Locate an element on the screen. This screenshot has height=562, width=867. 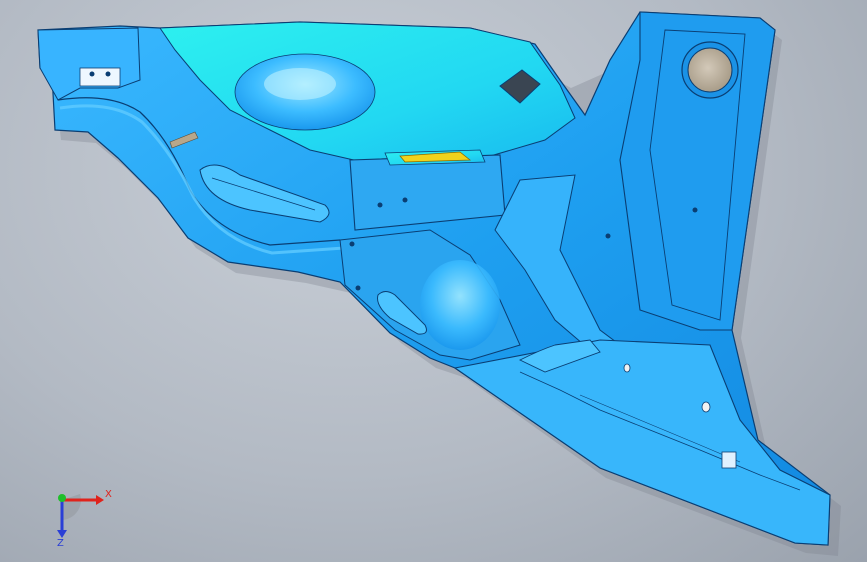
arch-highlight is located at coordinates (300, 84).